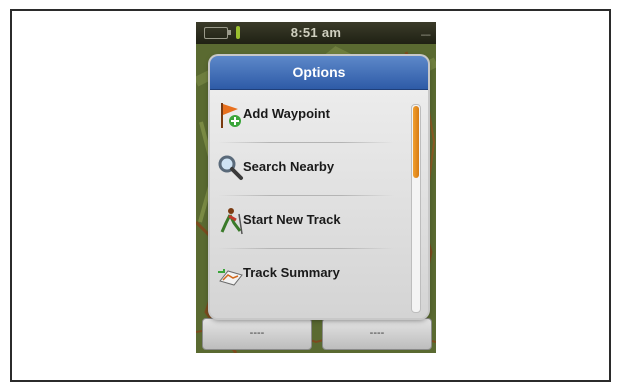  What do you see at coordinates (425, 35) in the screenshot?
I see `signal-indicator: ----` at bounding box center [425, 35].